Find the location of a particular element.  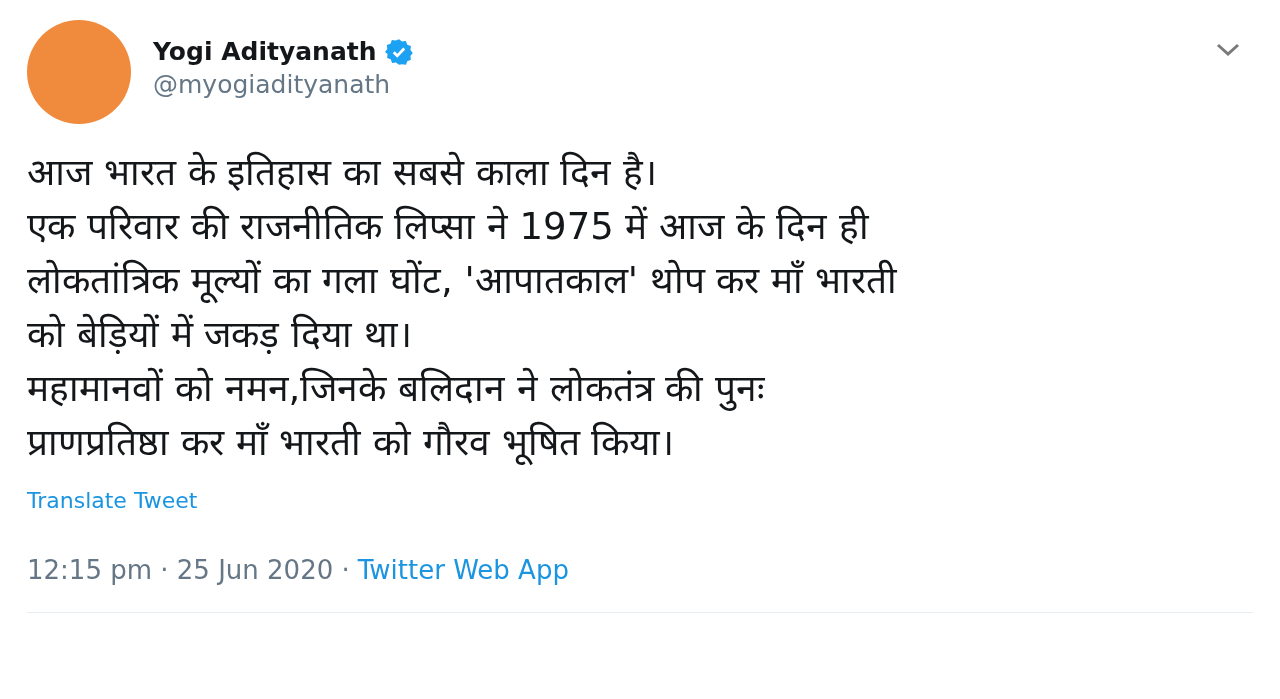

tweet-text-line: आज भारत के इतिहास का सबसे काला दिन है। is located at coordinates (342, 173).